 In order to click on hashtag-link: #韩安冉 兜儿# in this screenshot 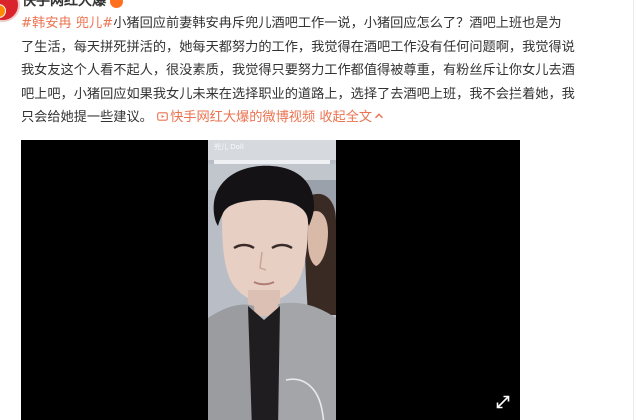, I will do `click(67, 23)`.